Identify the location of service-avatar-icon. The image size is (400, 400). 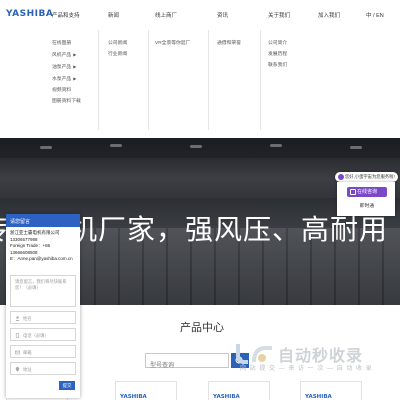
(341, 177).